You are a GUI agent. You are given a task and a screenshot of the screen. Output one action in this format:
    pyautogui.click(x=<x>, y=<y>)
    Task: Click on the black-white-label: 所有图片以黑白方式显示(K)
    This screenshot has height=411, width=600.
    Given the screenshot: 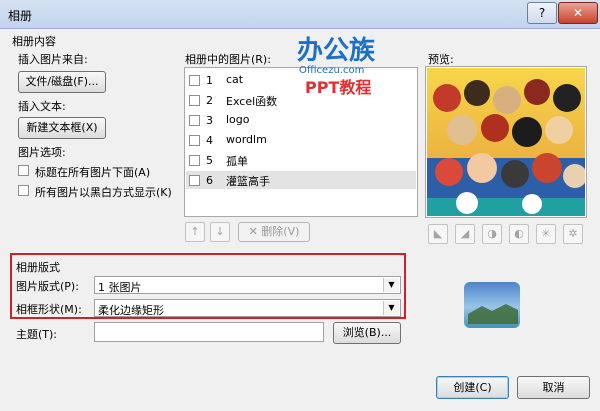 What is the action you would take?
    pyautogui.click(x=103, y=192)
    